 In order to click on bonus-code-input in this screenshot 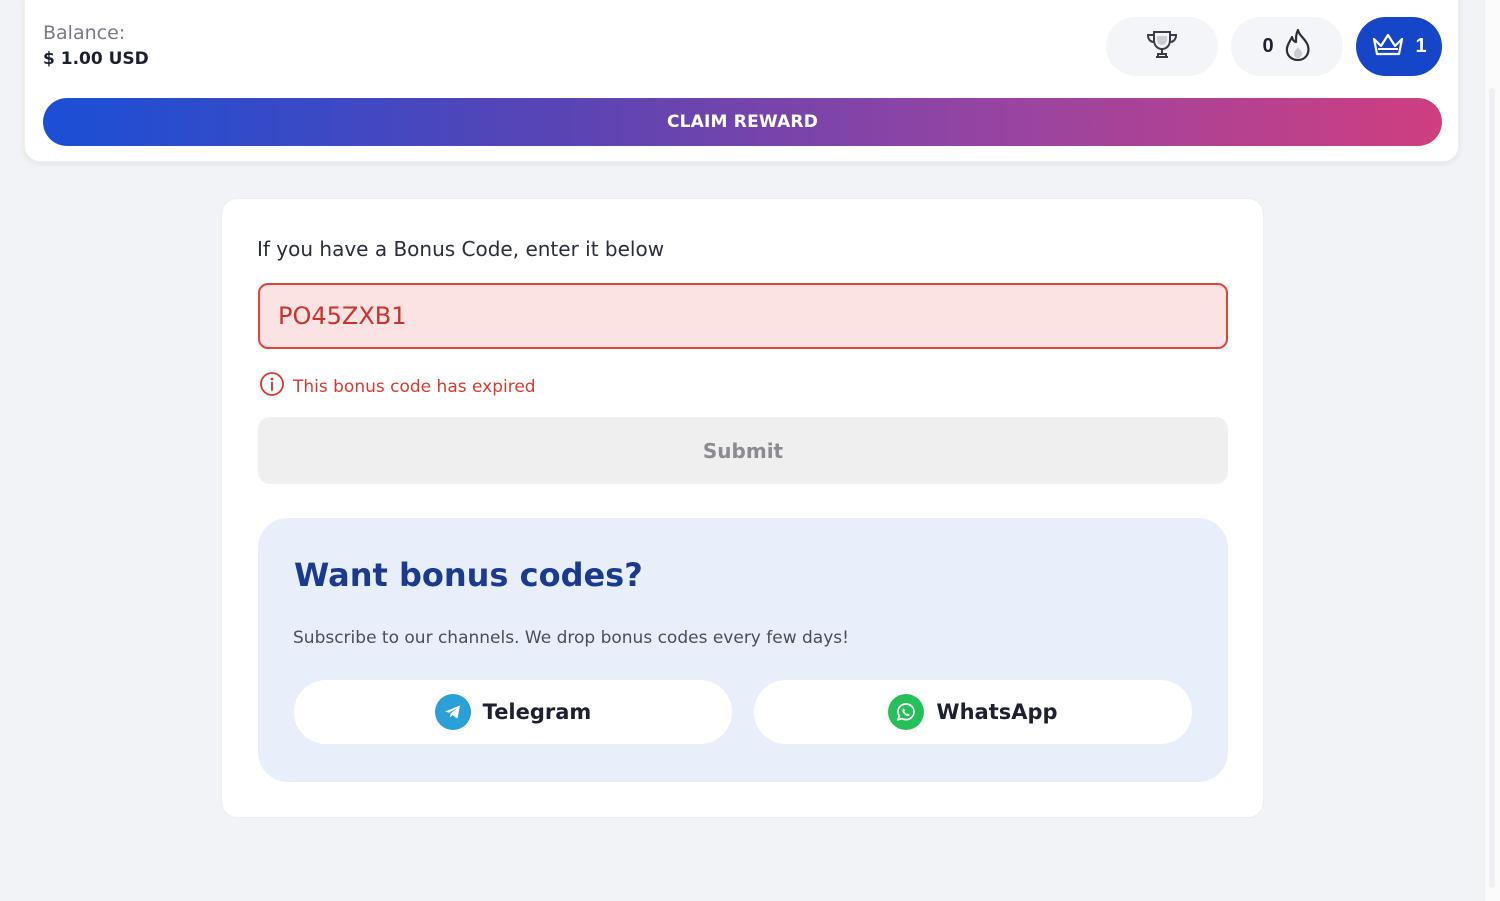, I will do `click(743, 316)`.